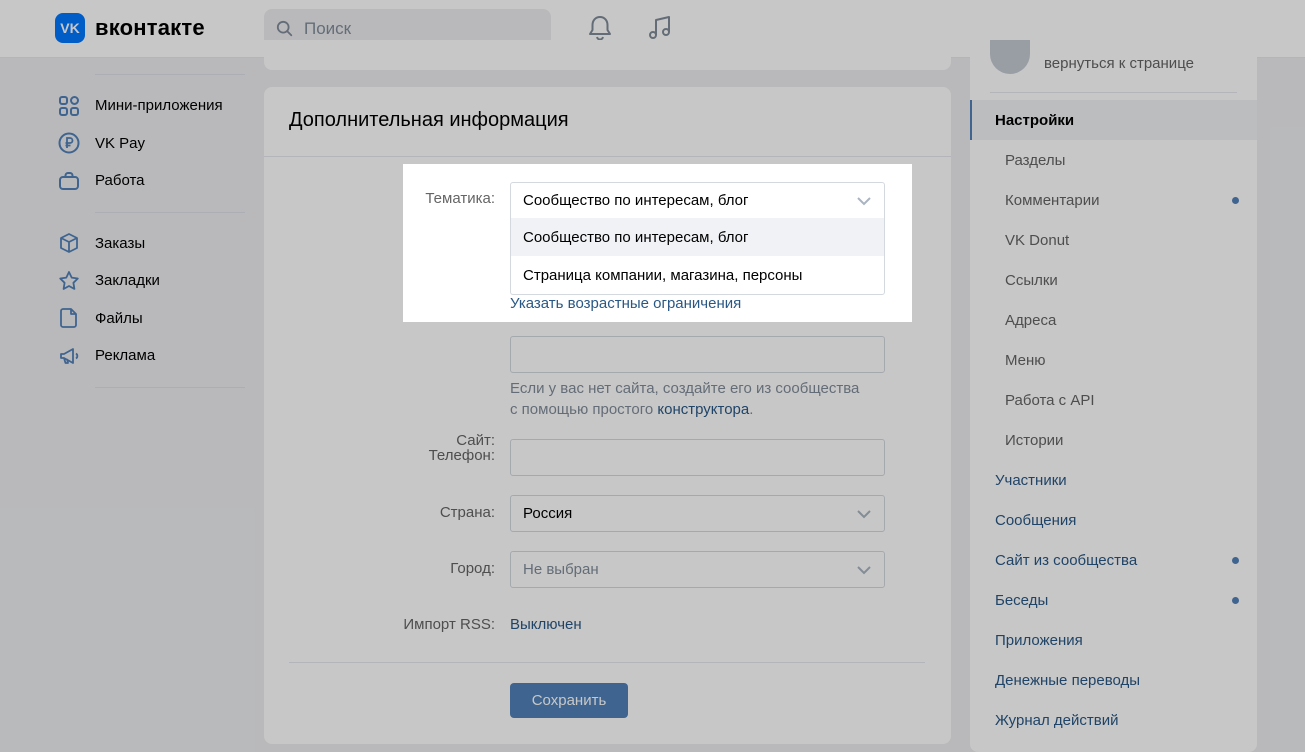 The height and width of the screenshot is (752, 1305). Describe the element at coordinates (546, 624) in the screenshot. I see `rss-toggle-link: Выключен` at that location.